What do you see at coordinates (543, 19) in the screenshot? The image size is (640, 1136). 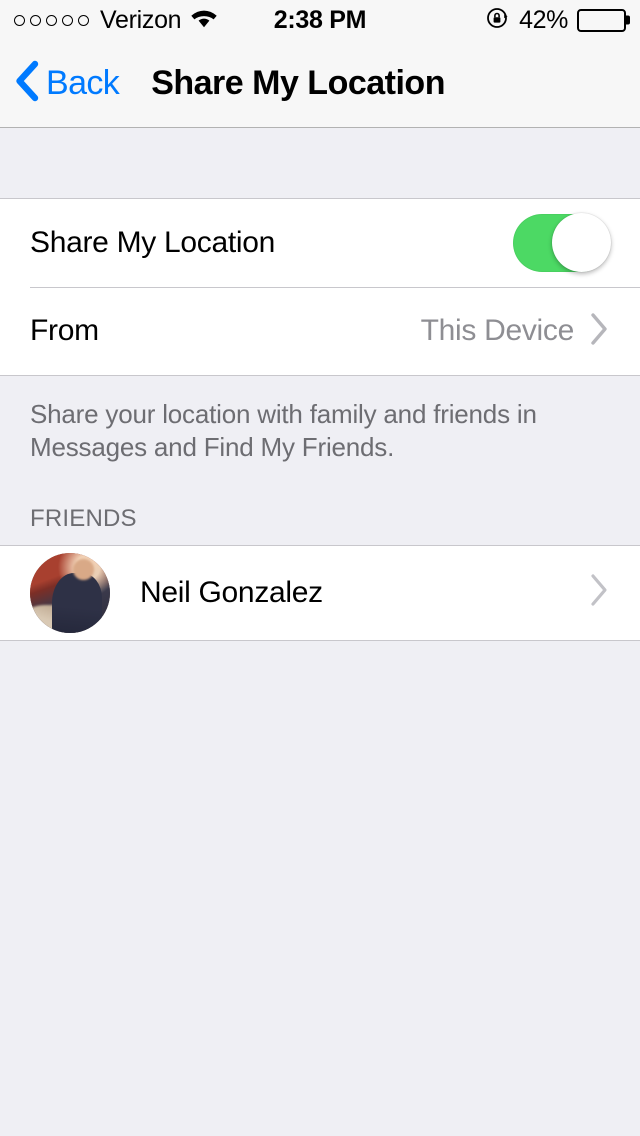 I see `battery-percent-label: 42%` at bounding box center [543, 19].